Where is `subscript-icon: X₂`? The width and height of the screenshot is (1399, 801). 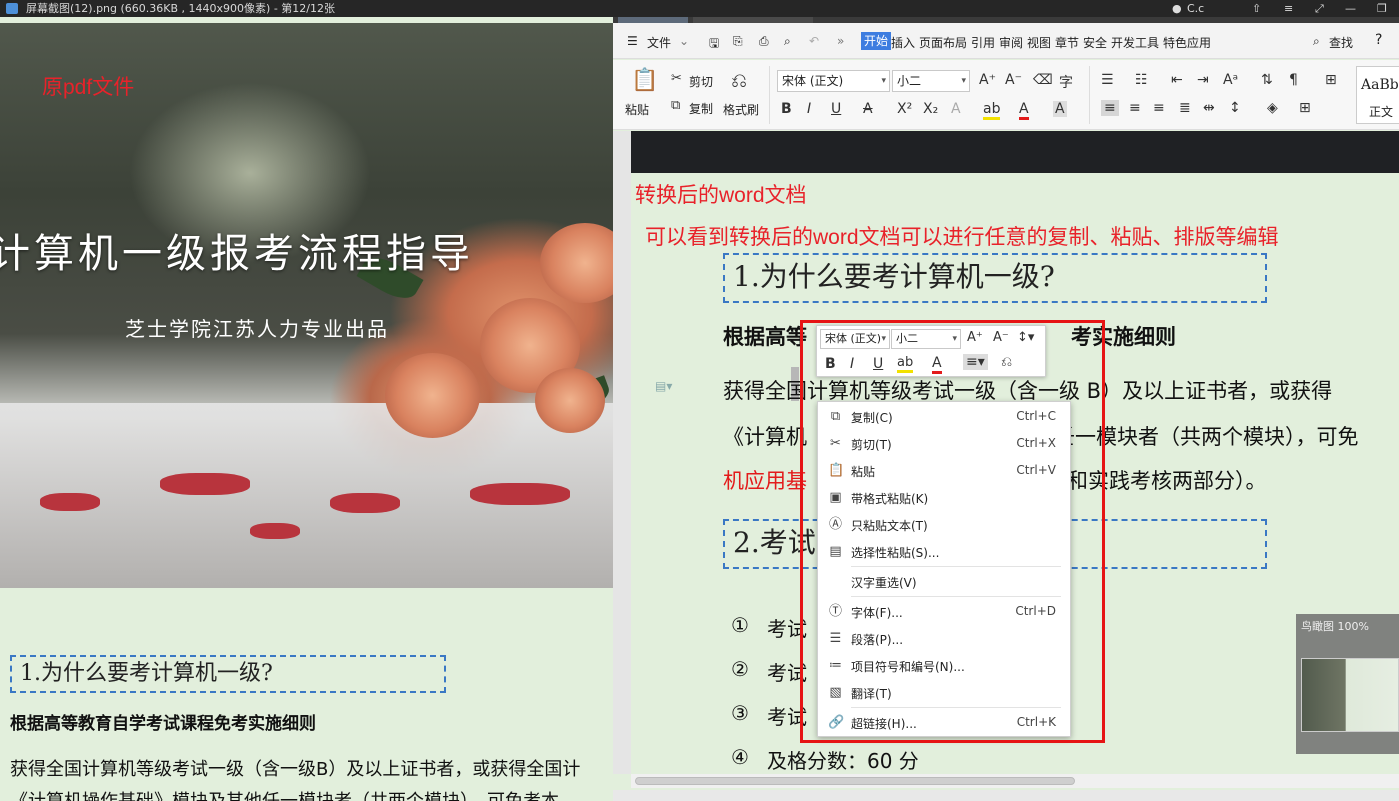
subscript-icon: X₂ is located at coordinates (930, 109).